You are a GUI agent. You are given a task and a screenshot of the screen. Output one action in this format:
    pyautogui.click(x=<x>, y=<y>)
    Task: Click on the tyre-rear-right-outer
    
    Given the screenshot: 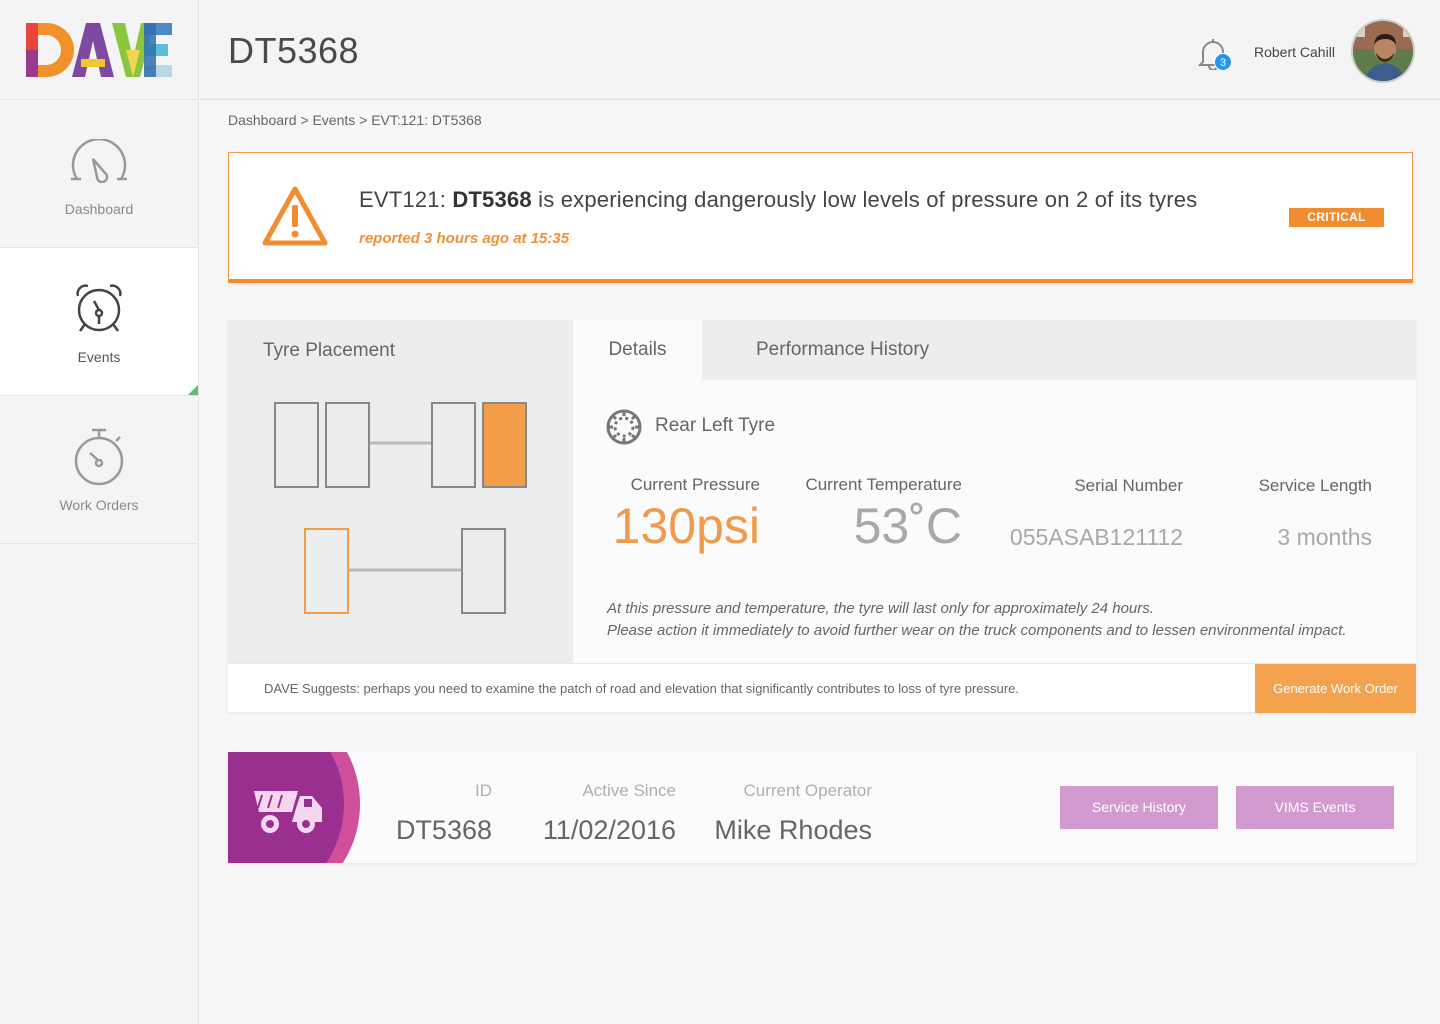 What is the action you would take?
    pyautogui.click(x=504, y=445)
    